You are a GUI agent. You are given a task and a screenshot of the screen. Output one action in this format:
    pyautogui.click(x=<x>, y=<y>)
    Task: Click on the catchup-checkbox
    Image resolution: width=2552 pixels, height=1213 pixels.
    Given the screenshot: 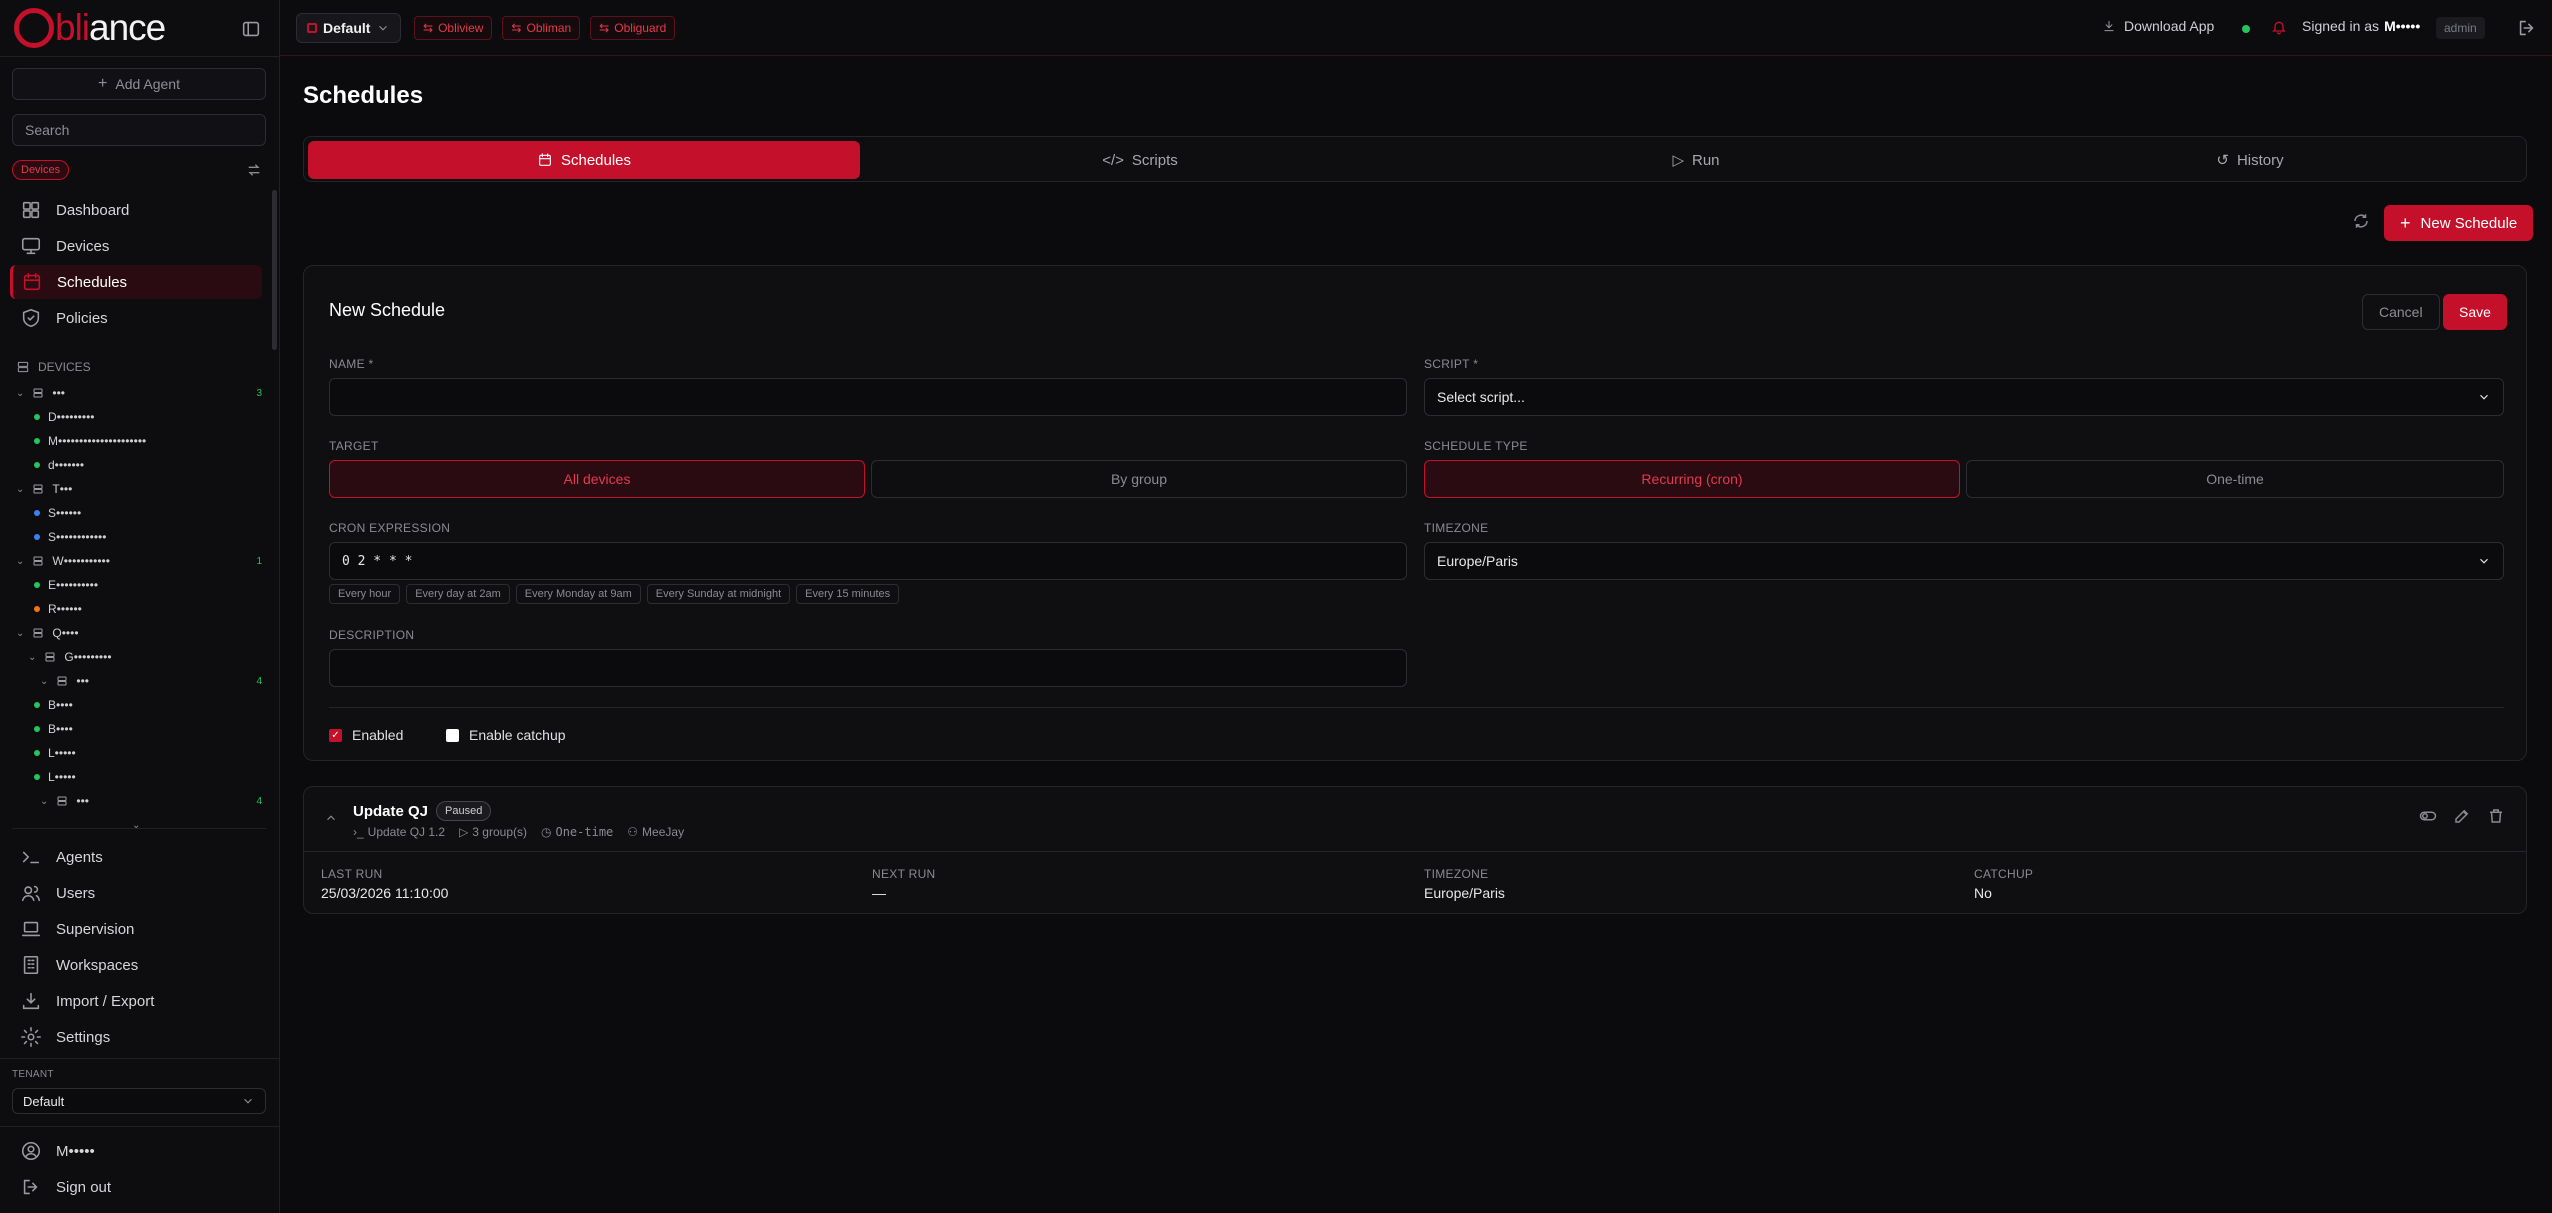 What is the action you would take?
    pyautogui.click(x=452, y=735)
    